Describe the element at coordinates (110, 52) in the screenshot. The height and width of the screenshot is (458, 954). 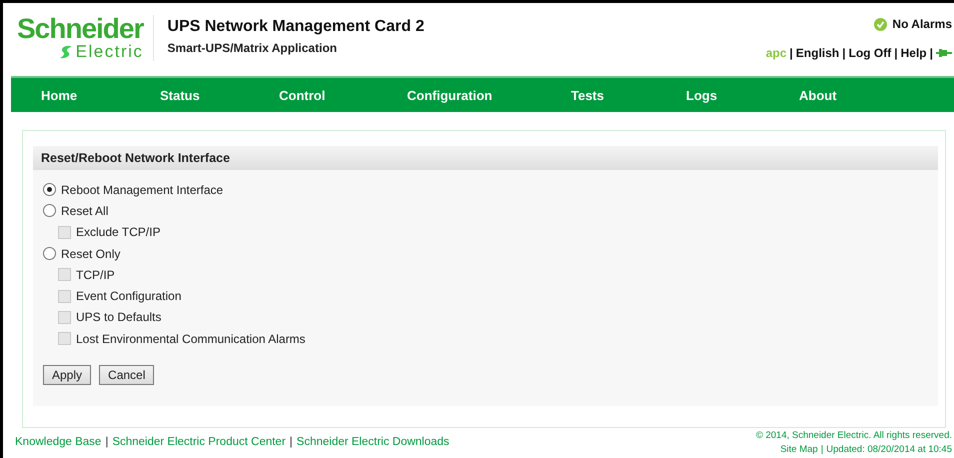
I see `logo-wordmark: Electric` at that location.